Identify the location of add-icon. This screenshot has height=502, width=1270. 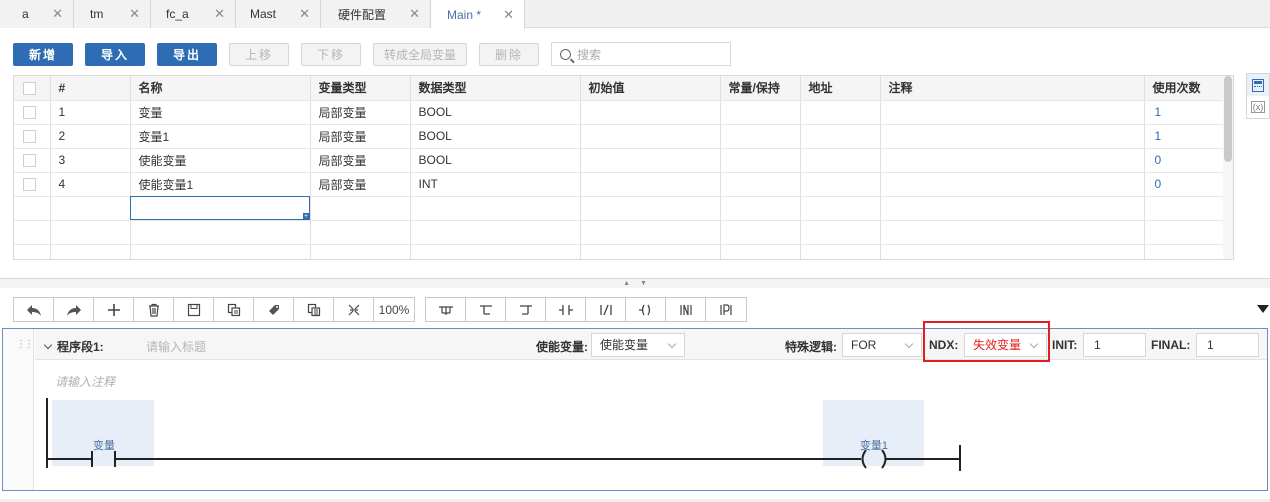
(114, 309).